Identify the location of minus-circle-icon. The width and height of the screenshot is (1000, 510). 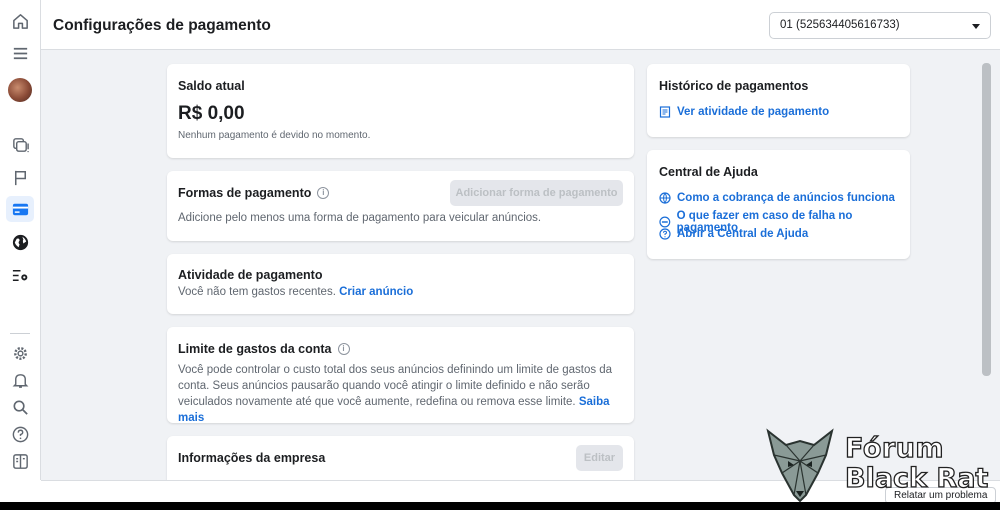
(665, 222).